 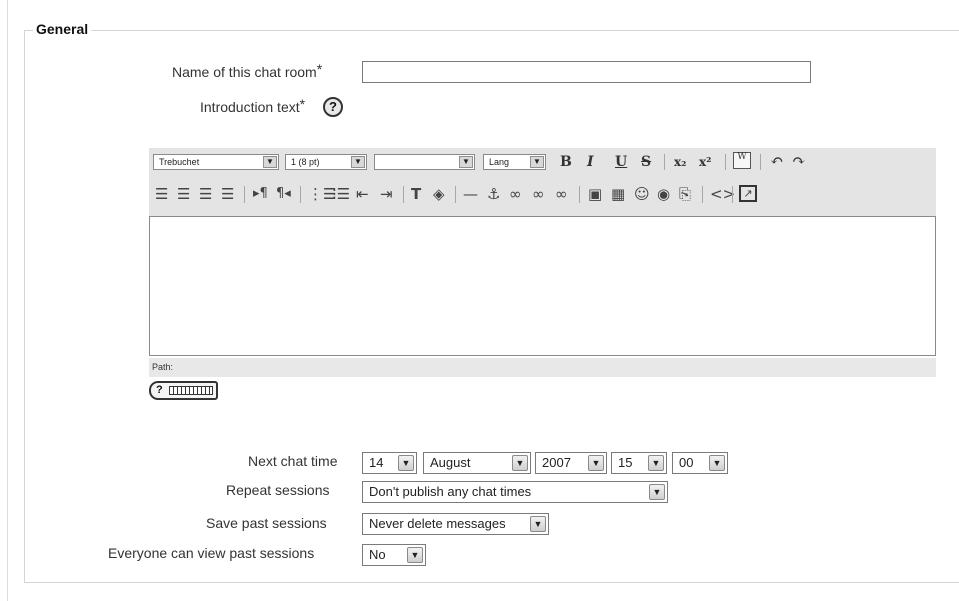 I want to click on italic-icon: I, so click(x=590, y=162).